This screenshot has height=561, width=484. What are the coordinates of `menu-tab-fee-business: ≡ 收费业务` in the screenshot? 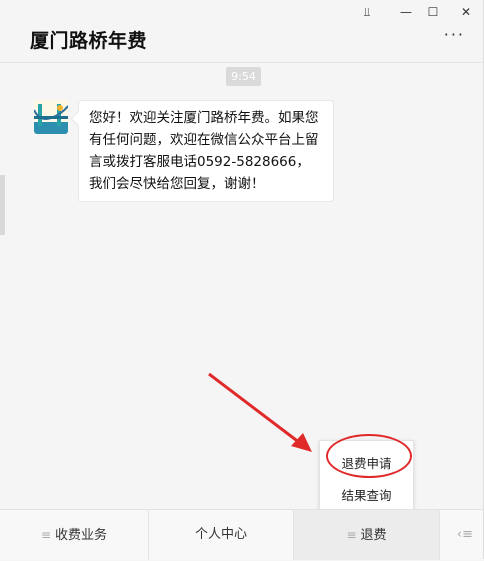 It's located at (74, 535).